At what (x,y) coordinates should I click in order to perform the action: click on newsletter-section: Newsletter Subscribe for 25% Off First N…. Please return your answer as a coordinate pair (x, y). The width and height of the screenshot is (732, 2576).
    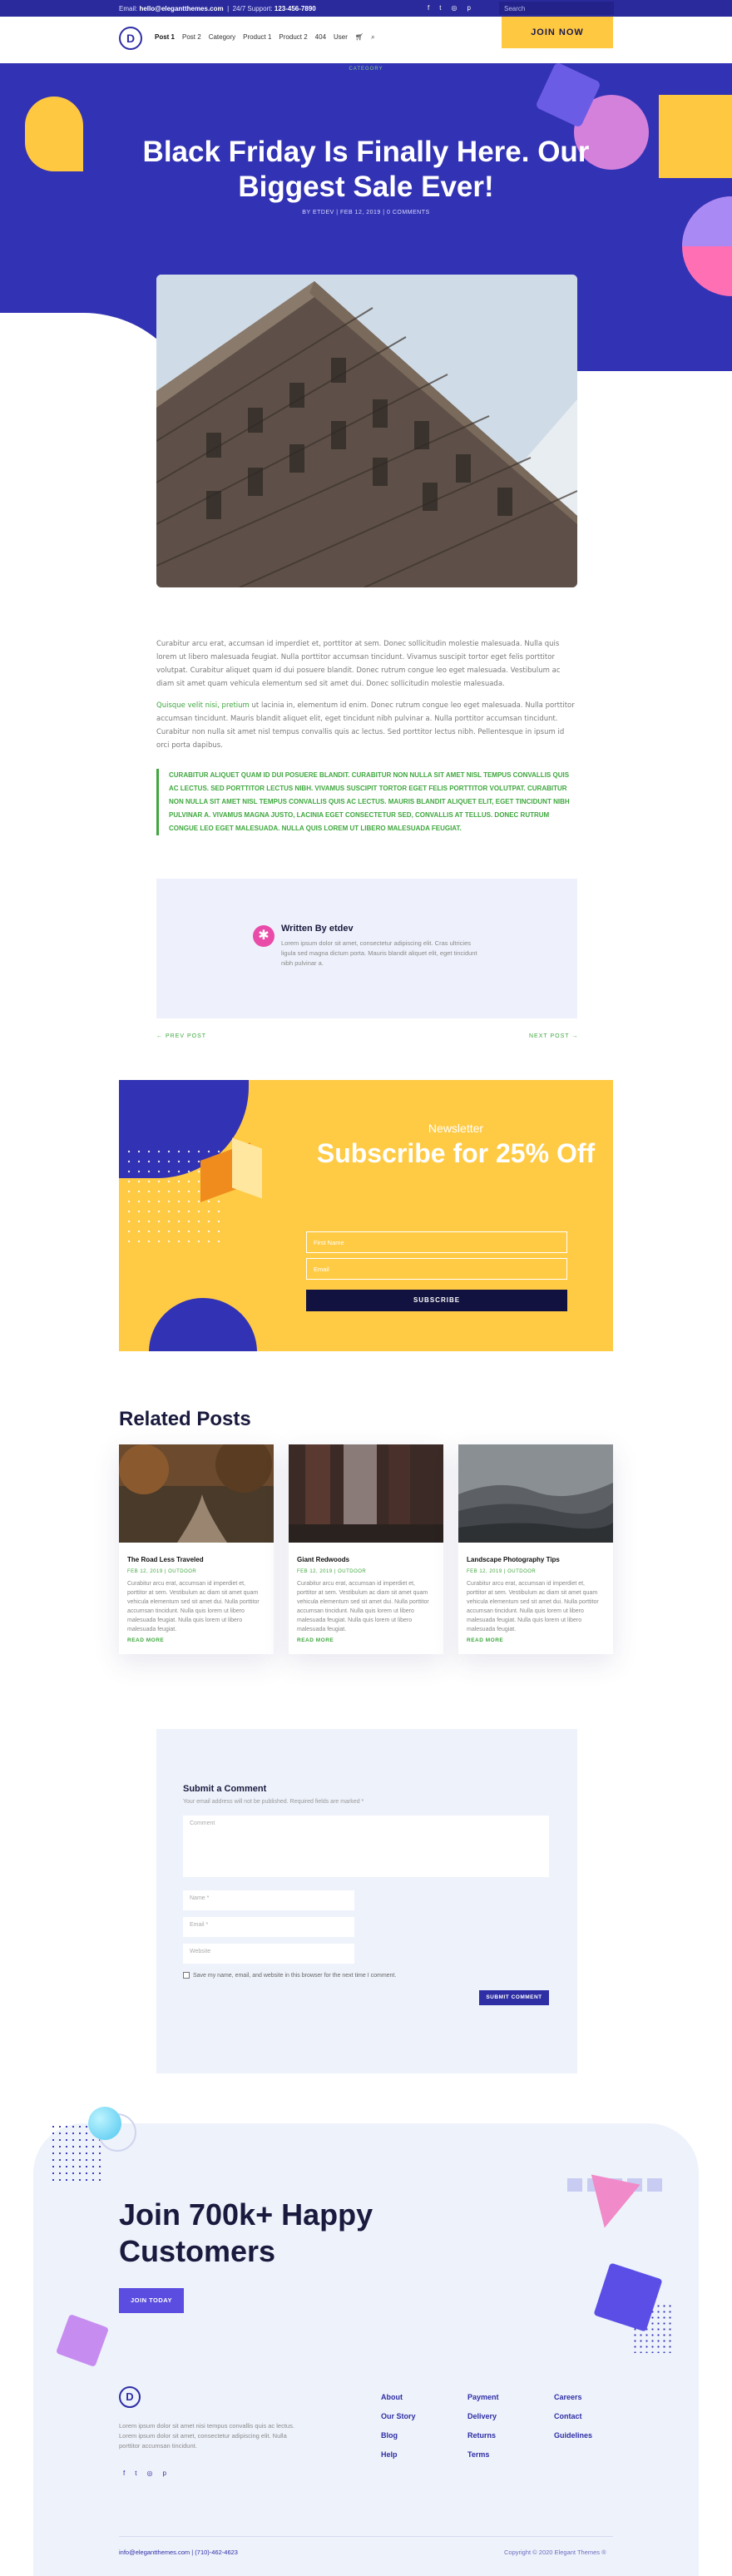
    Looking at the image, I should click on (366, 1215).